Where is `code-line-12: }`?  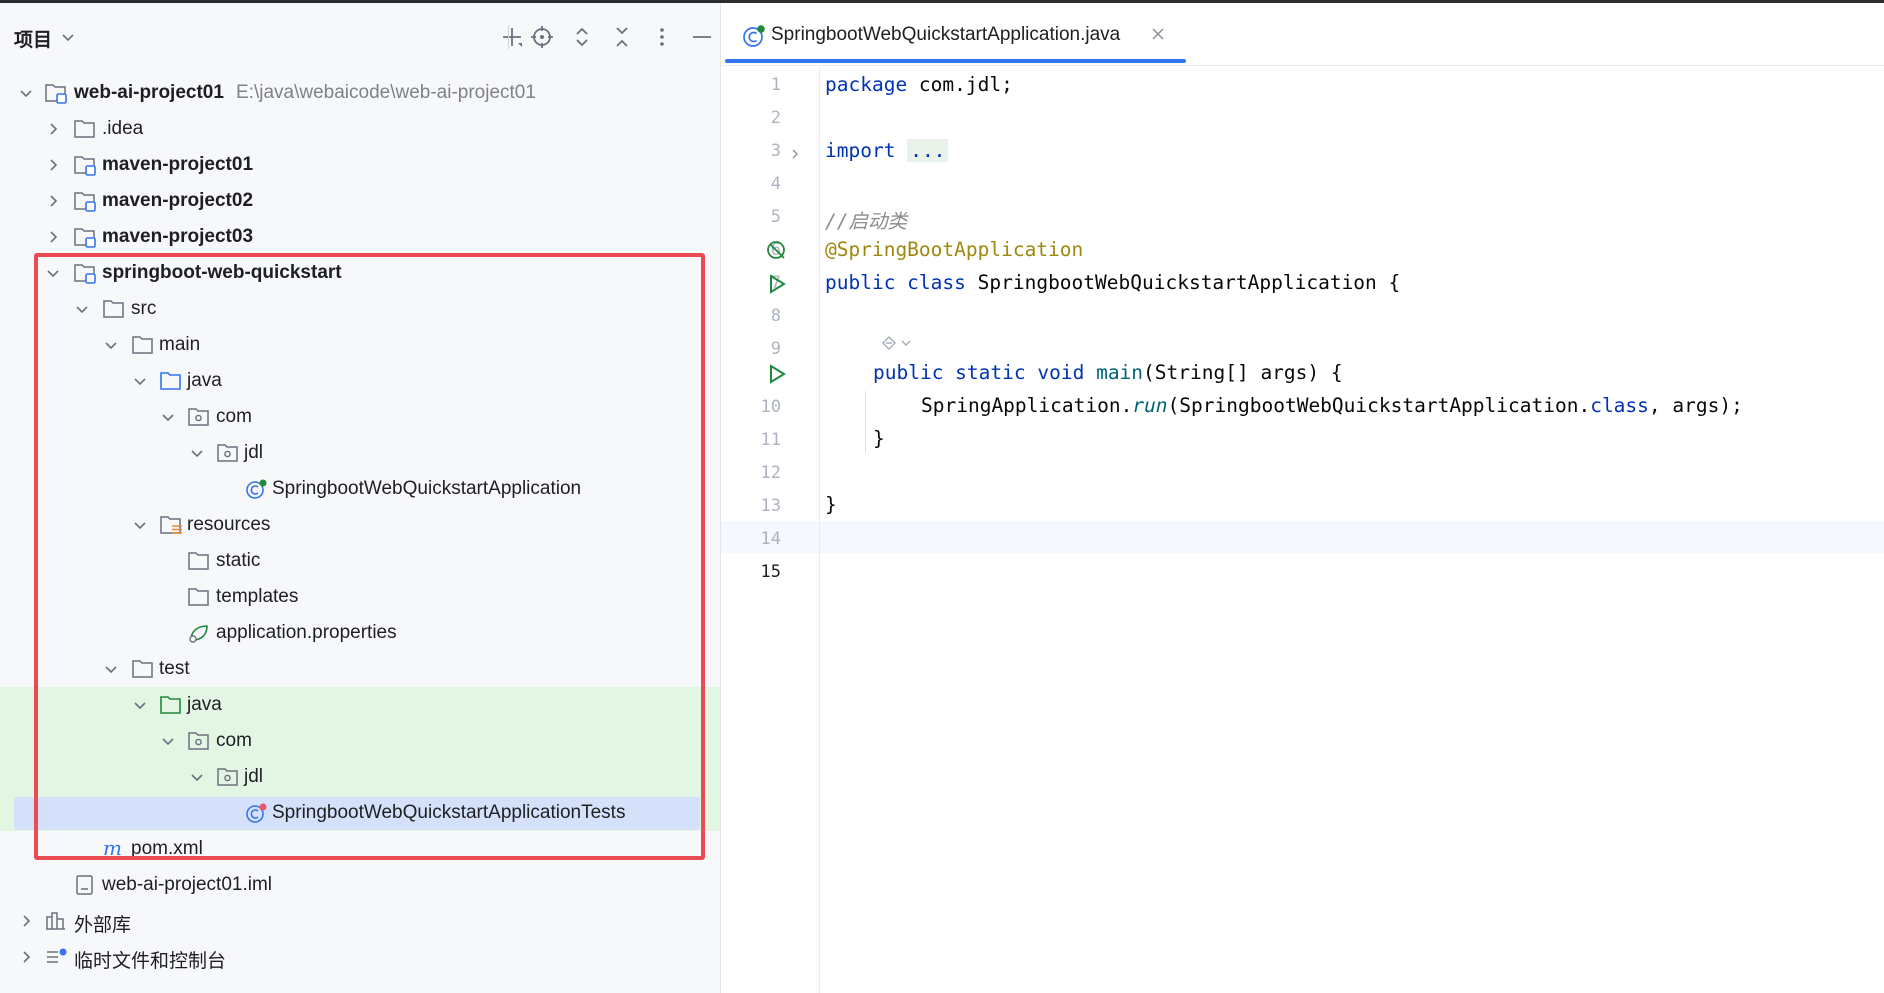 code-line-12: } is located at coordinates (879, 438).